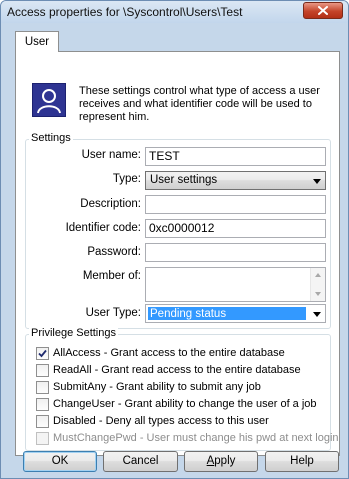 The height and width of the screenshot is (479, 349). I want to click on close-icon, so click(323, 10).